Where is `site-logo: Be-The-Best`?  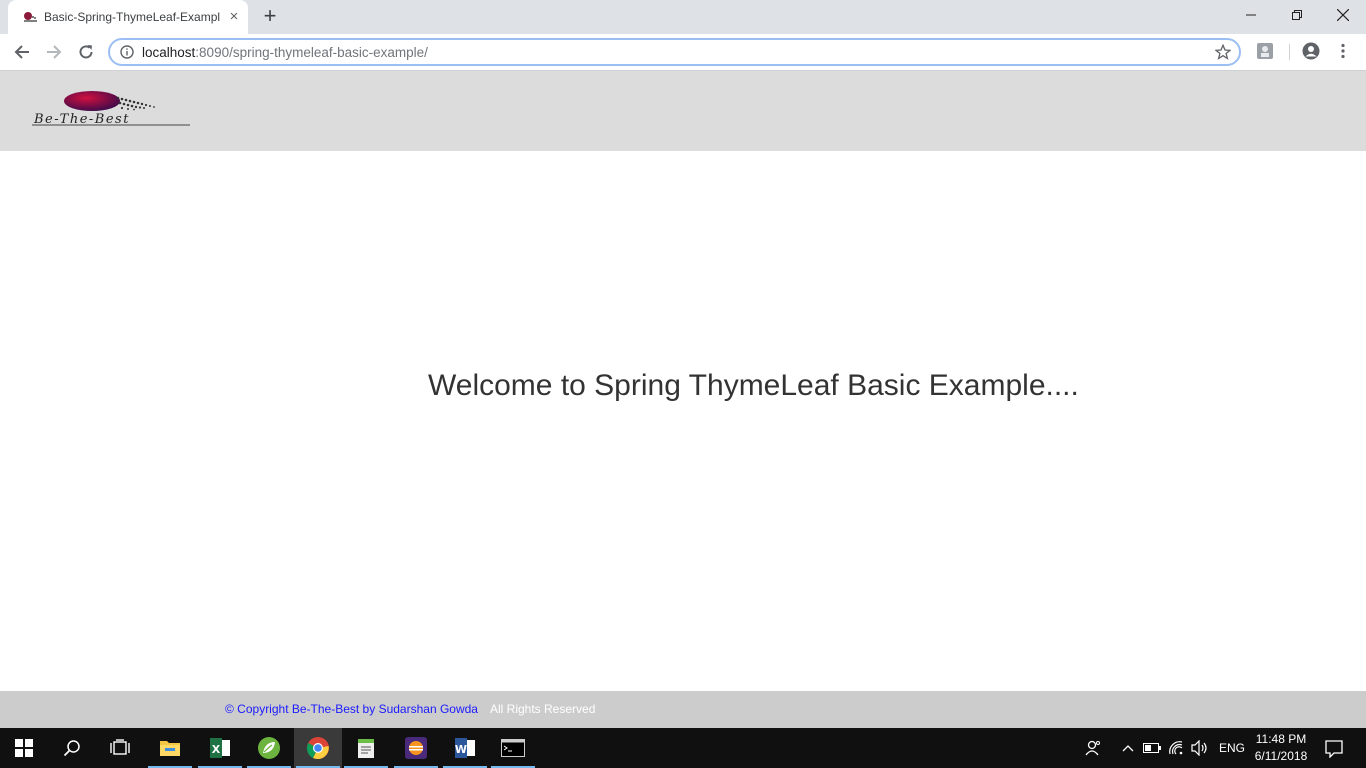 site-logo: Be-The-Best is located at coordinates (112, 109).